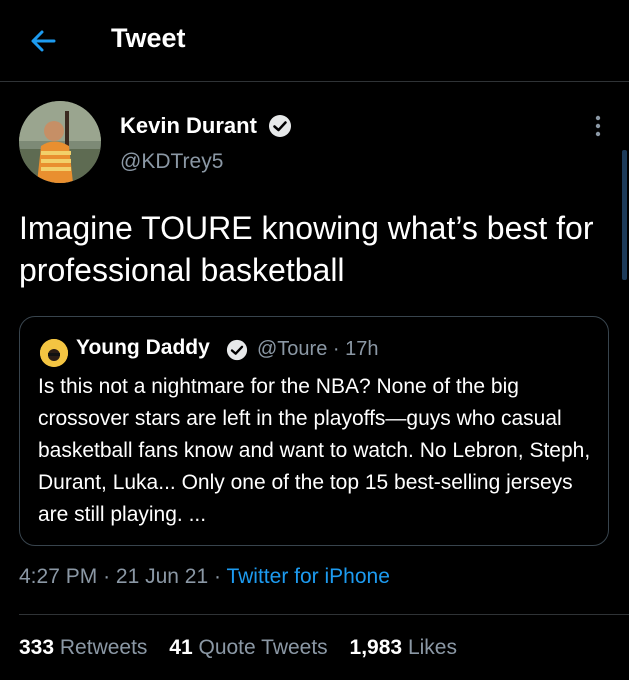  What do you see at coordinates (263, 647) in the screenshot?
I see `quote-tweets-label: Quote Tweets` at bounding box center [263, 647].